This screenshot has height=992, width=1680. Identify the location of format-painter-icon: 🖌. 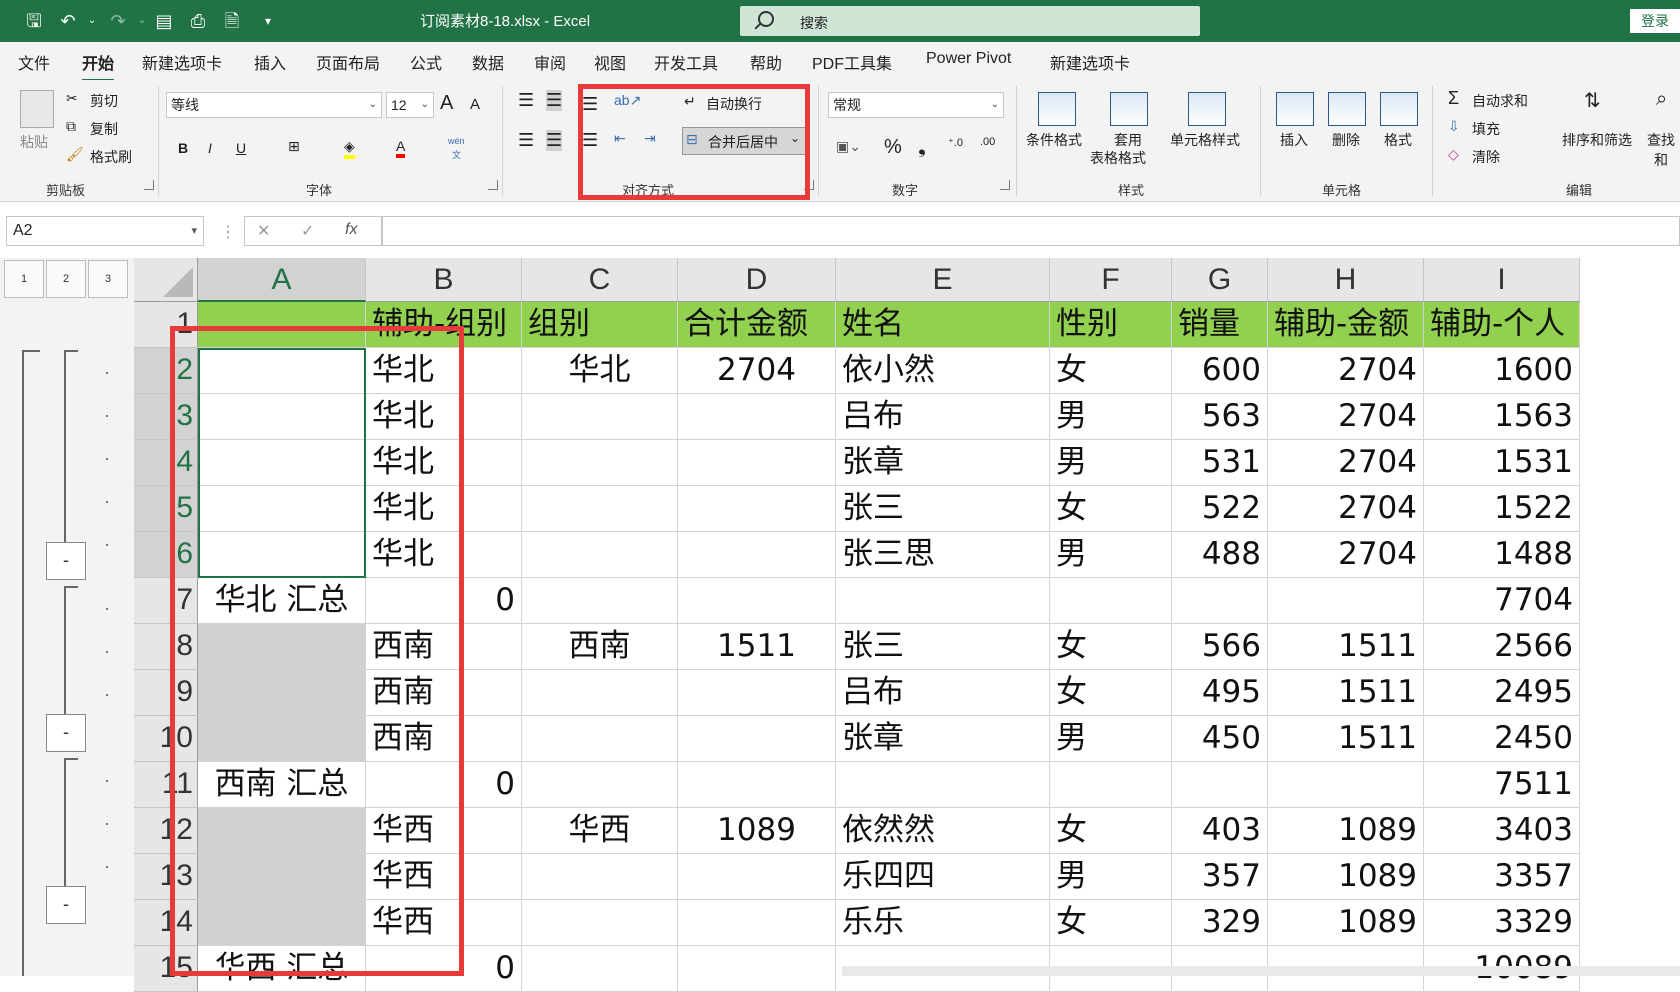
(75, 154).